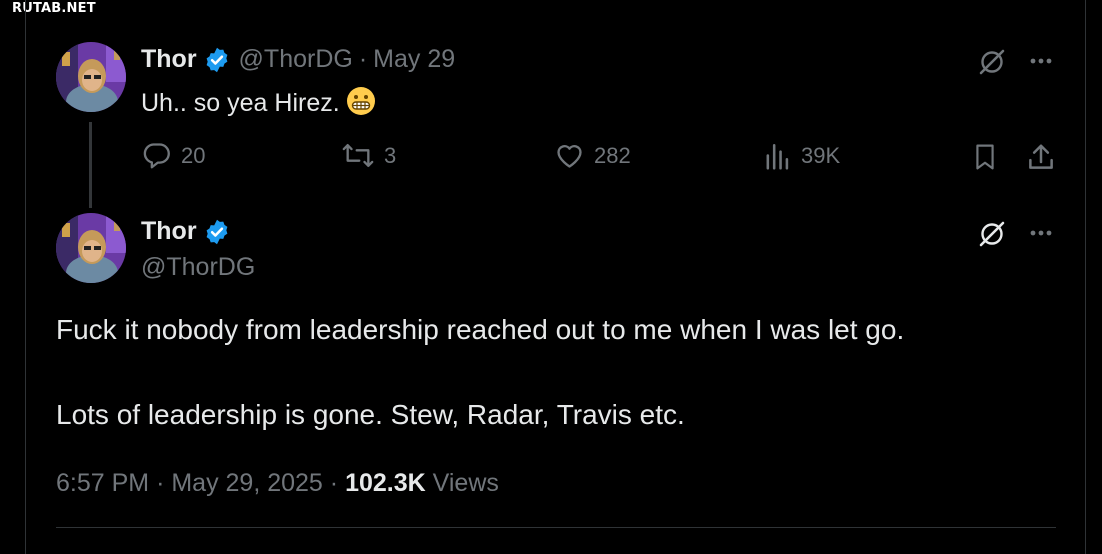 Image resolution: width=1102 pixels, height=554 pixels. Describe the element at coordinates (240, 103) in the screenshot. I see `tweet-text-content: Uh.. so yea Hirez.` at that location.